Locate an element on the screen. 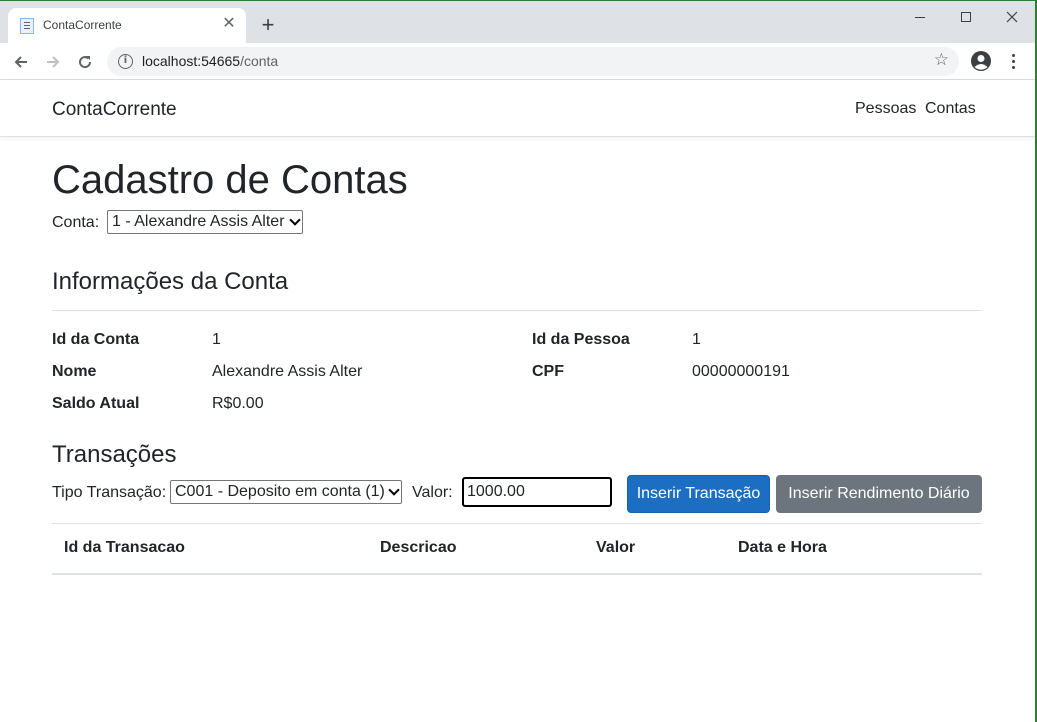  conta-select: 1 - Alexandre Assis Alter is located at coordinates (205, 222).